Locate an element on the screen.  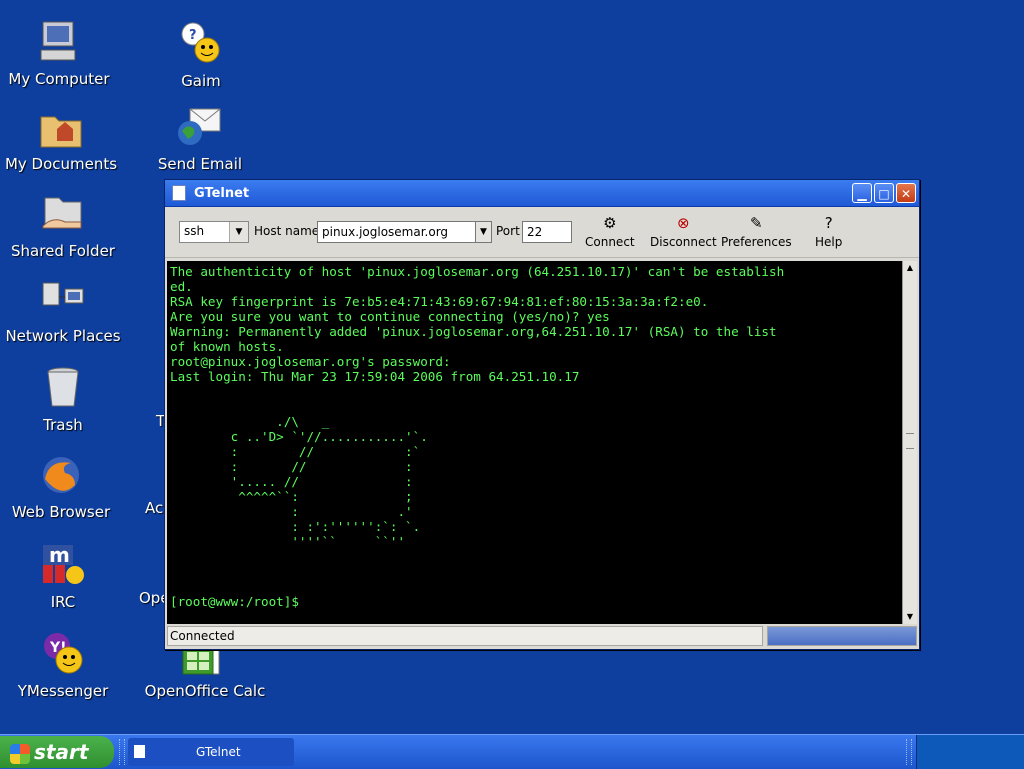
terminal-scrollbar: ▲ ▼ is located at coordinates (909, 442).